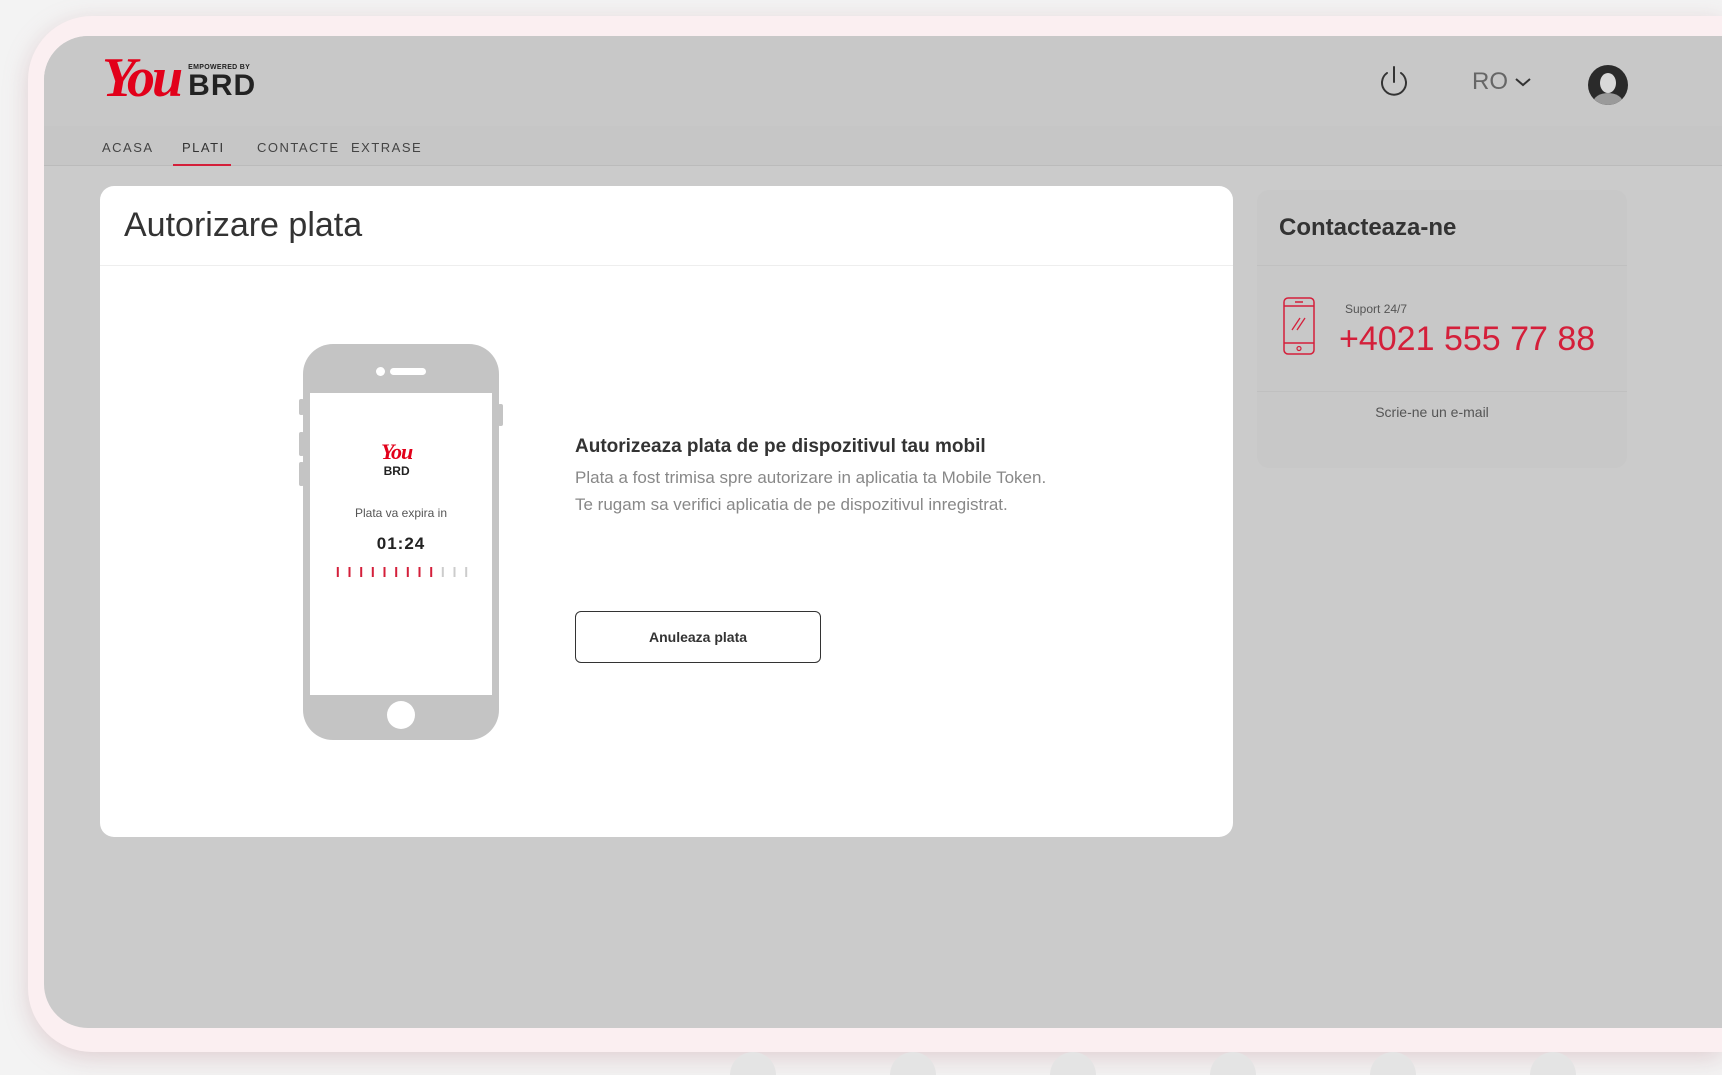 This screenshot has width=1722, height=1075. I want to click on page-title: Autorizare plata, so click(243, 225).